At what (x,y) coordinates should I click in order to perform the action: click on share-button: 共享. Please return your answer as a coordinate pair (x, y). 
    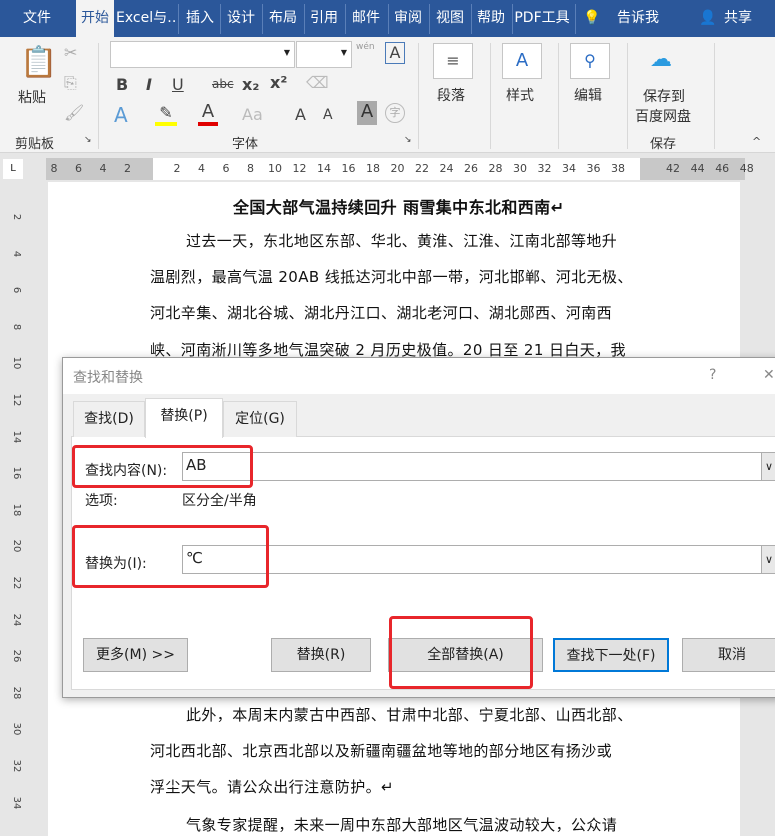
    Looking at the image, I should click on (738, 18).